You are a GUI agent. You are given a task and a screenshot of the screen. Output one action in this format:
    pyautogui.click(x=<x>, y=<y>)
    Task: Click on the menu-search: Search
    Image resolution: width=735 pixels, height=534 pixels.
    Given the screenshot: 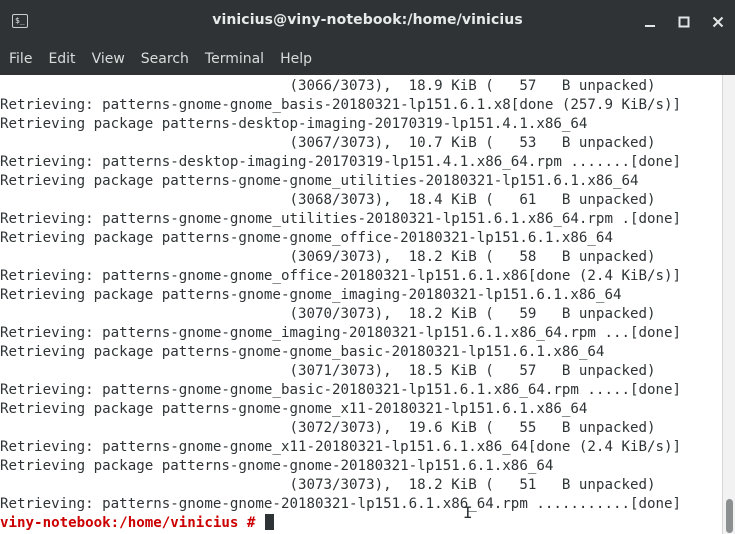 What is the action you would take?
    pyautogui.click(x=165, y=59)
    